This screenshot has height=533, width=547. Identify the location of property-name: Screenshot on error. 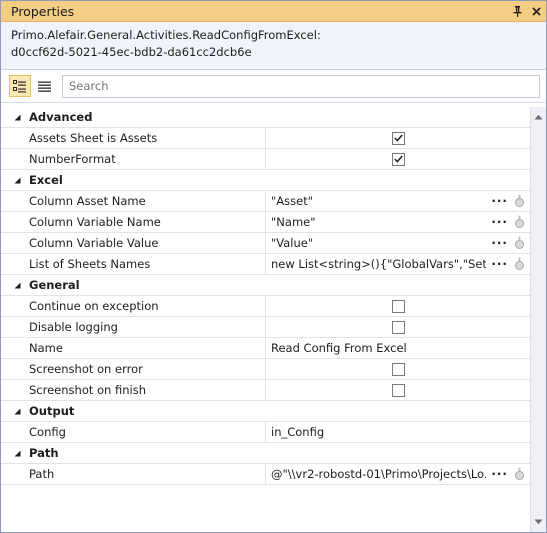
(133, 369).